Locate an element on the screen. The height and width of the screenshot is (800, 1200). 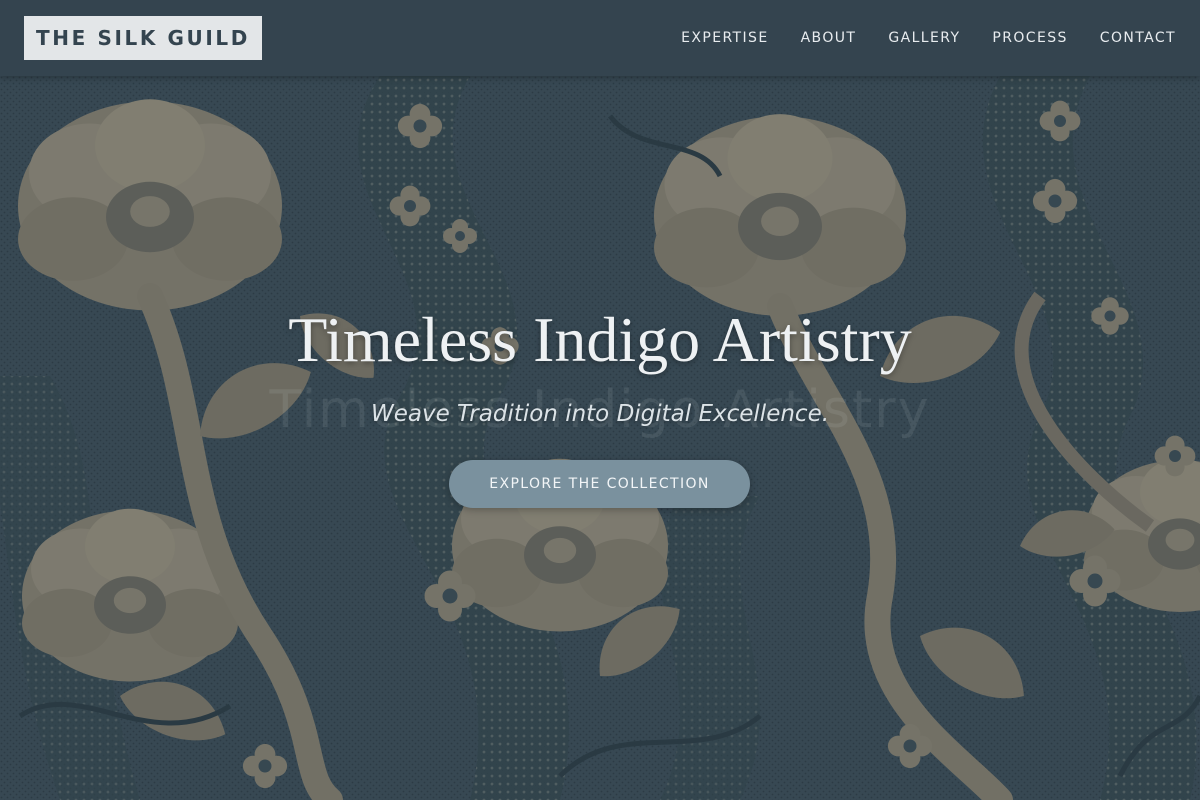
hero-title: Timeless Indigo Artistry is located at coordinates (600, 340).